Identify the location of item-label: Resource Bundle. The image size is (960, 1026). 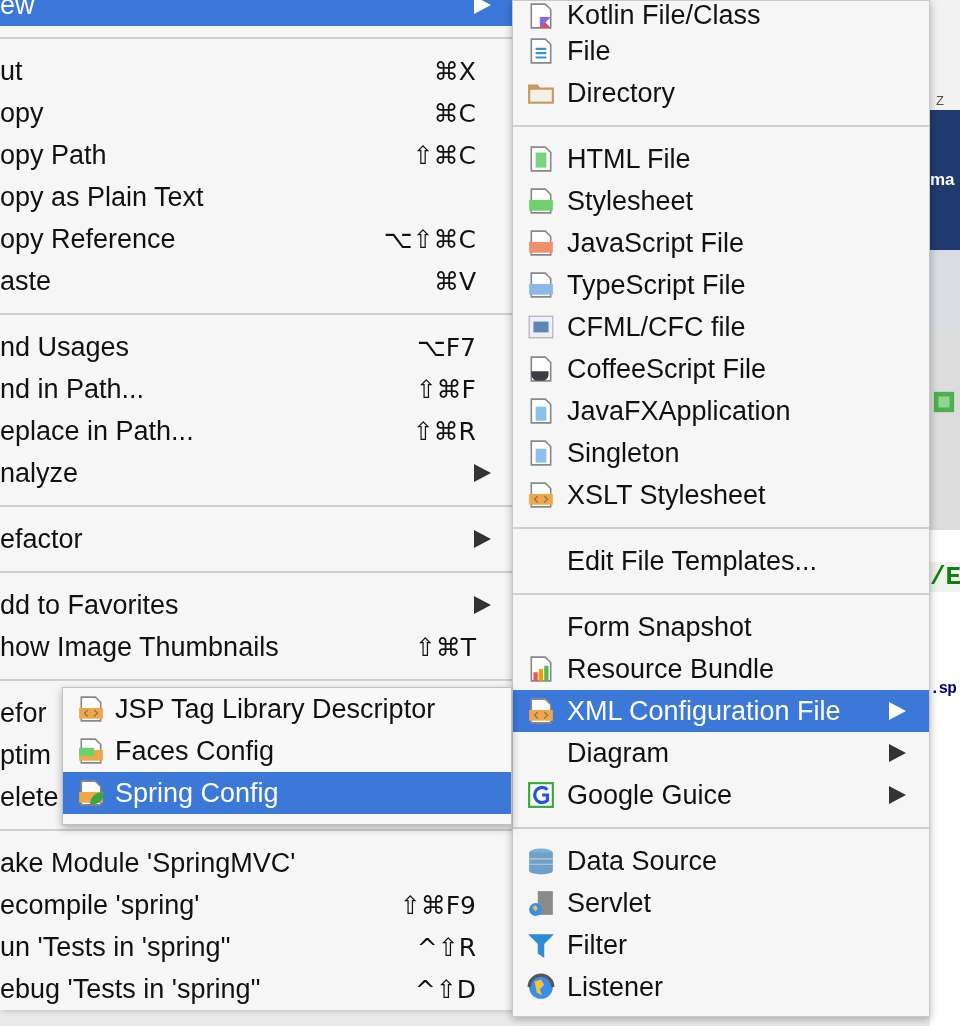
(671, 669).